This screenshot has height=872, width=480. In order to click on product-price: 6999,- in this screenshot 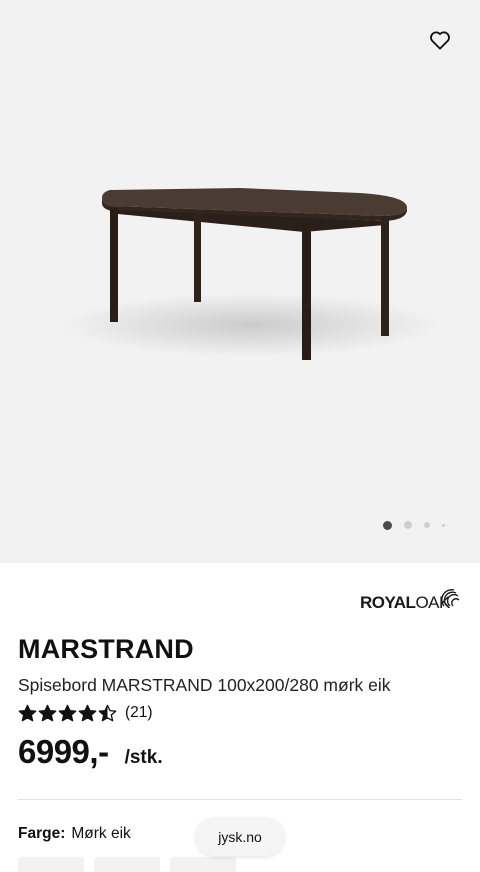, I will do `click(63, 751)`.